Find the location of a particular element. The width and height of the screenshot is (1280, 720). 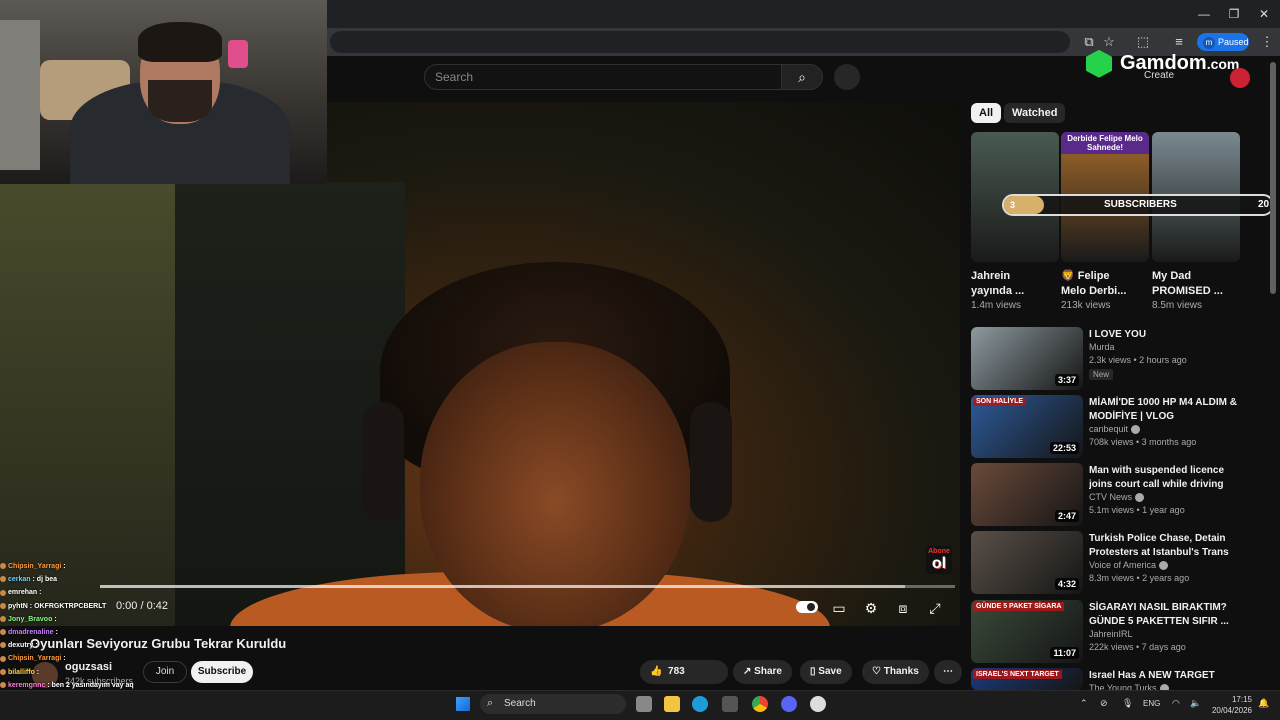

edge-icon is located at coordinates (700, 704).